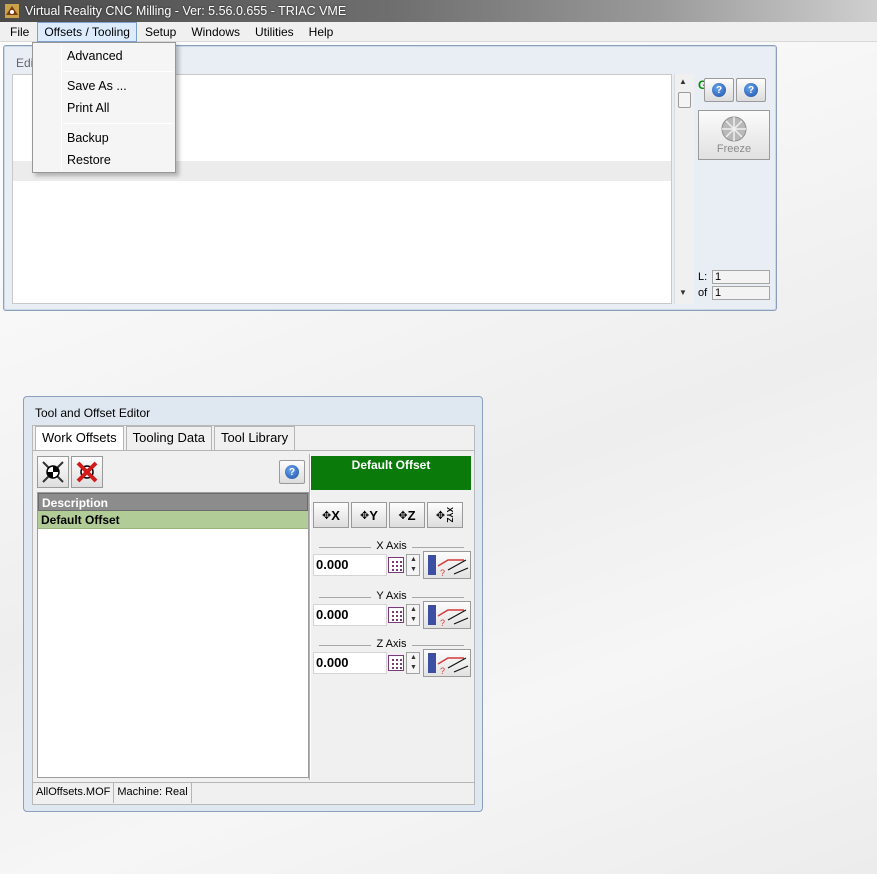  I want to click on editor-tabs: Work Offsets Tooling Data Tool Library, so click(166, 438).